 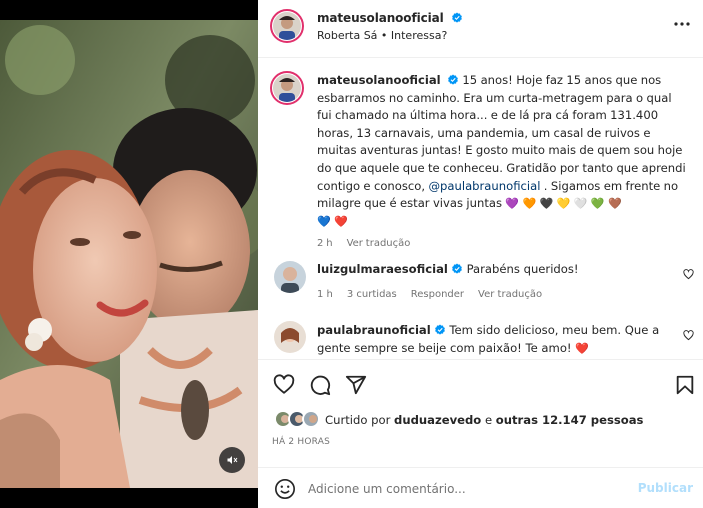 I want to click on caption-time: 2 h, so click(x=325, y=243).